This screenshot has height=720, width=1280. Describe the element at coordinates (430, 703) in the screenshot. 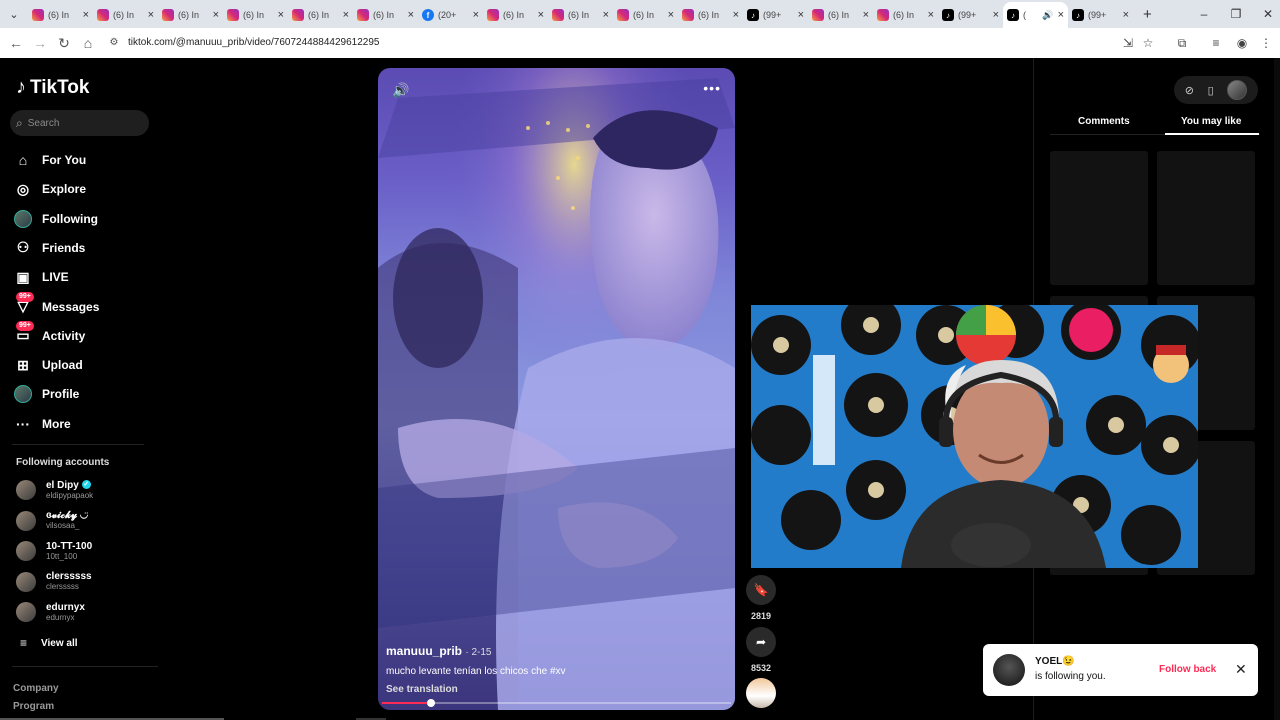

I see `progress-knob` at that location.